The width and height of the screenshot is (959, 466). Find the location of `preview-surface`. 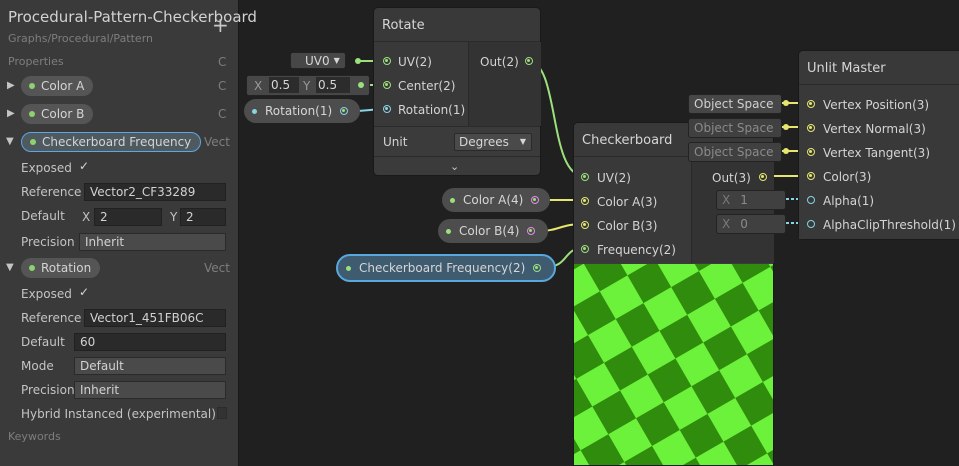

preview-surface is located at coordinates (673, 364).